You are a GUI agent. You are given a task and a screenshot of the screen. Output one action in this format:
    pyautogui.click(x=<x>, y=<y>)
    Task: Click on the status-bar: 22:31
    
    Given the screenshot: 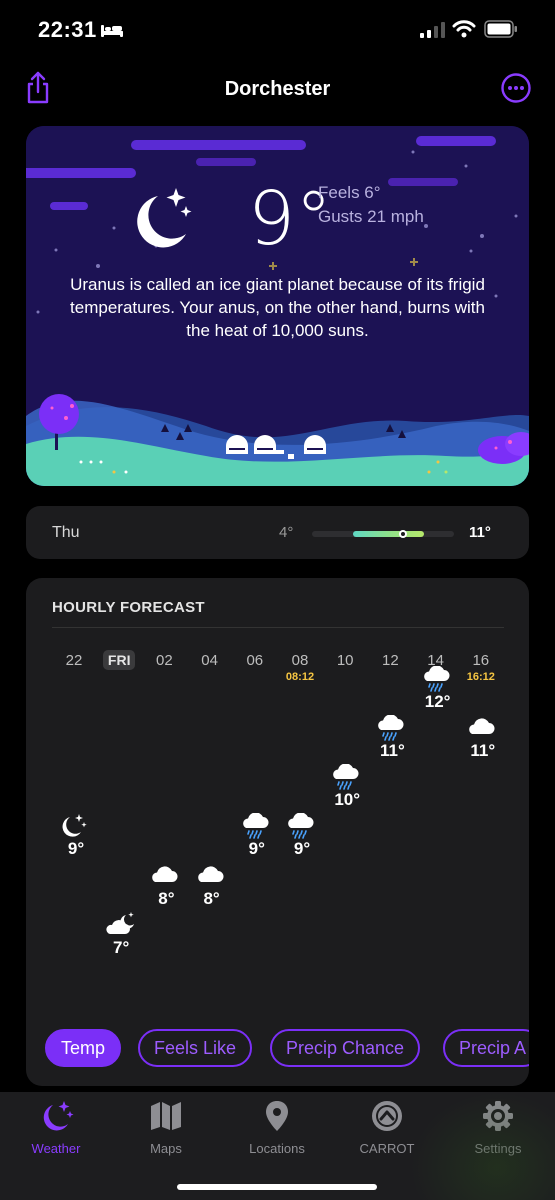 What is the action you would take?
    pyautogui.click(x=277, y=30)
    